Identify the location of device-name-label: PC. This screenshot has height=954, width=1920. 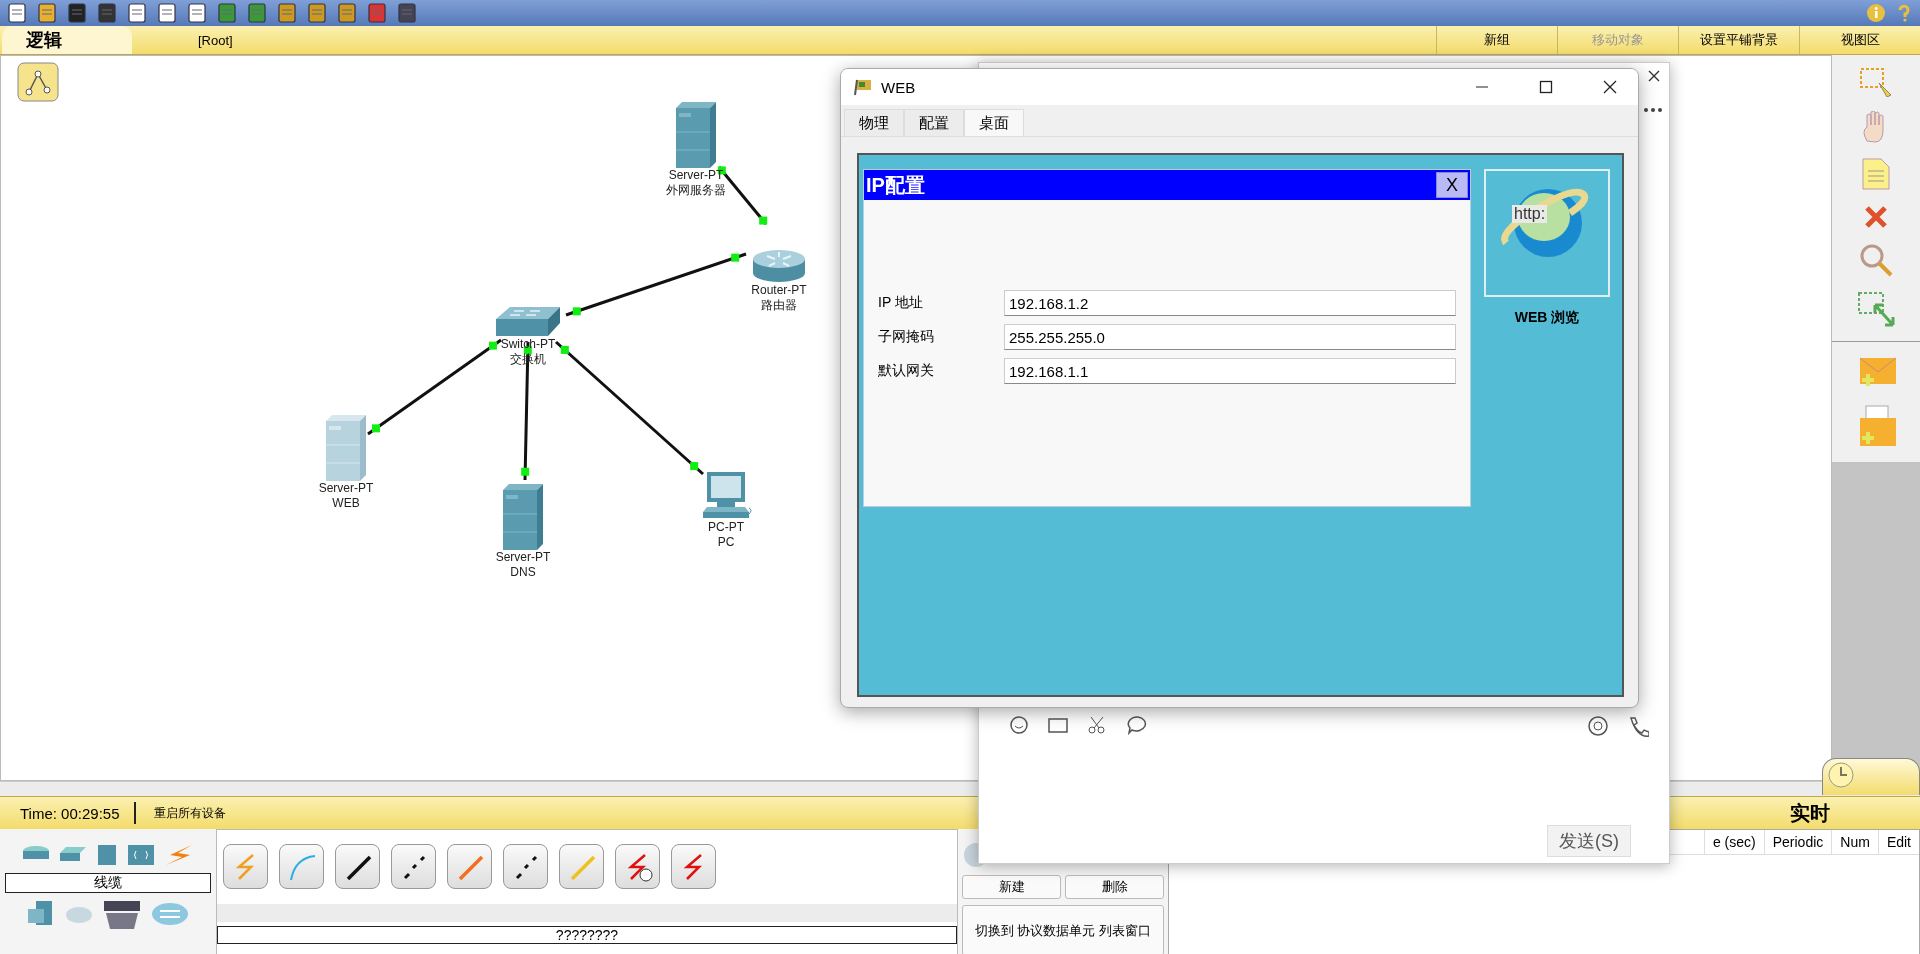
(726, 542).